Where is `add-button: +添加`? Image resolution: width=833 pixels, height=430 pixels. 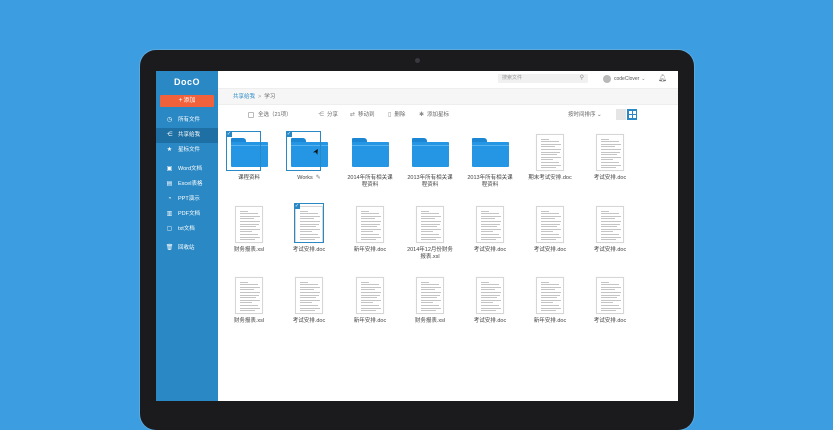 add-button: +添加 is located at coordinates (187, 101).